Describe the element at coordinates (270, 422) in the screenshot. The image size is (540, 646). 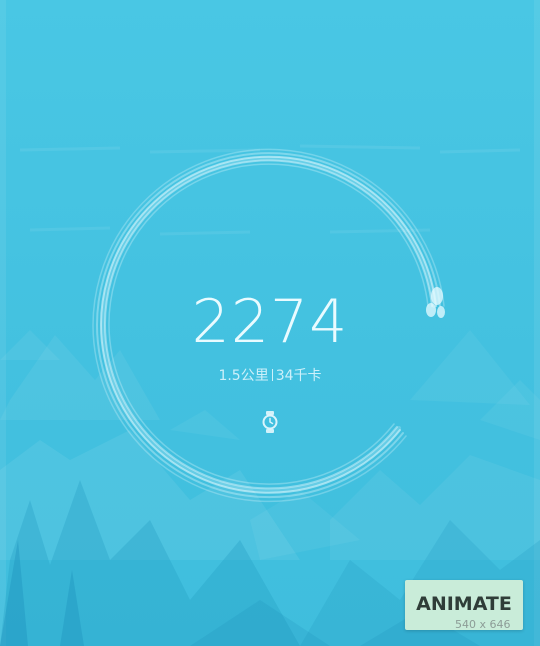
I see `watch-icon` at that location.